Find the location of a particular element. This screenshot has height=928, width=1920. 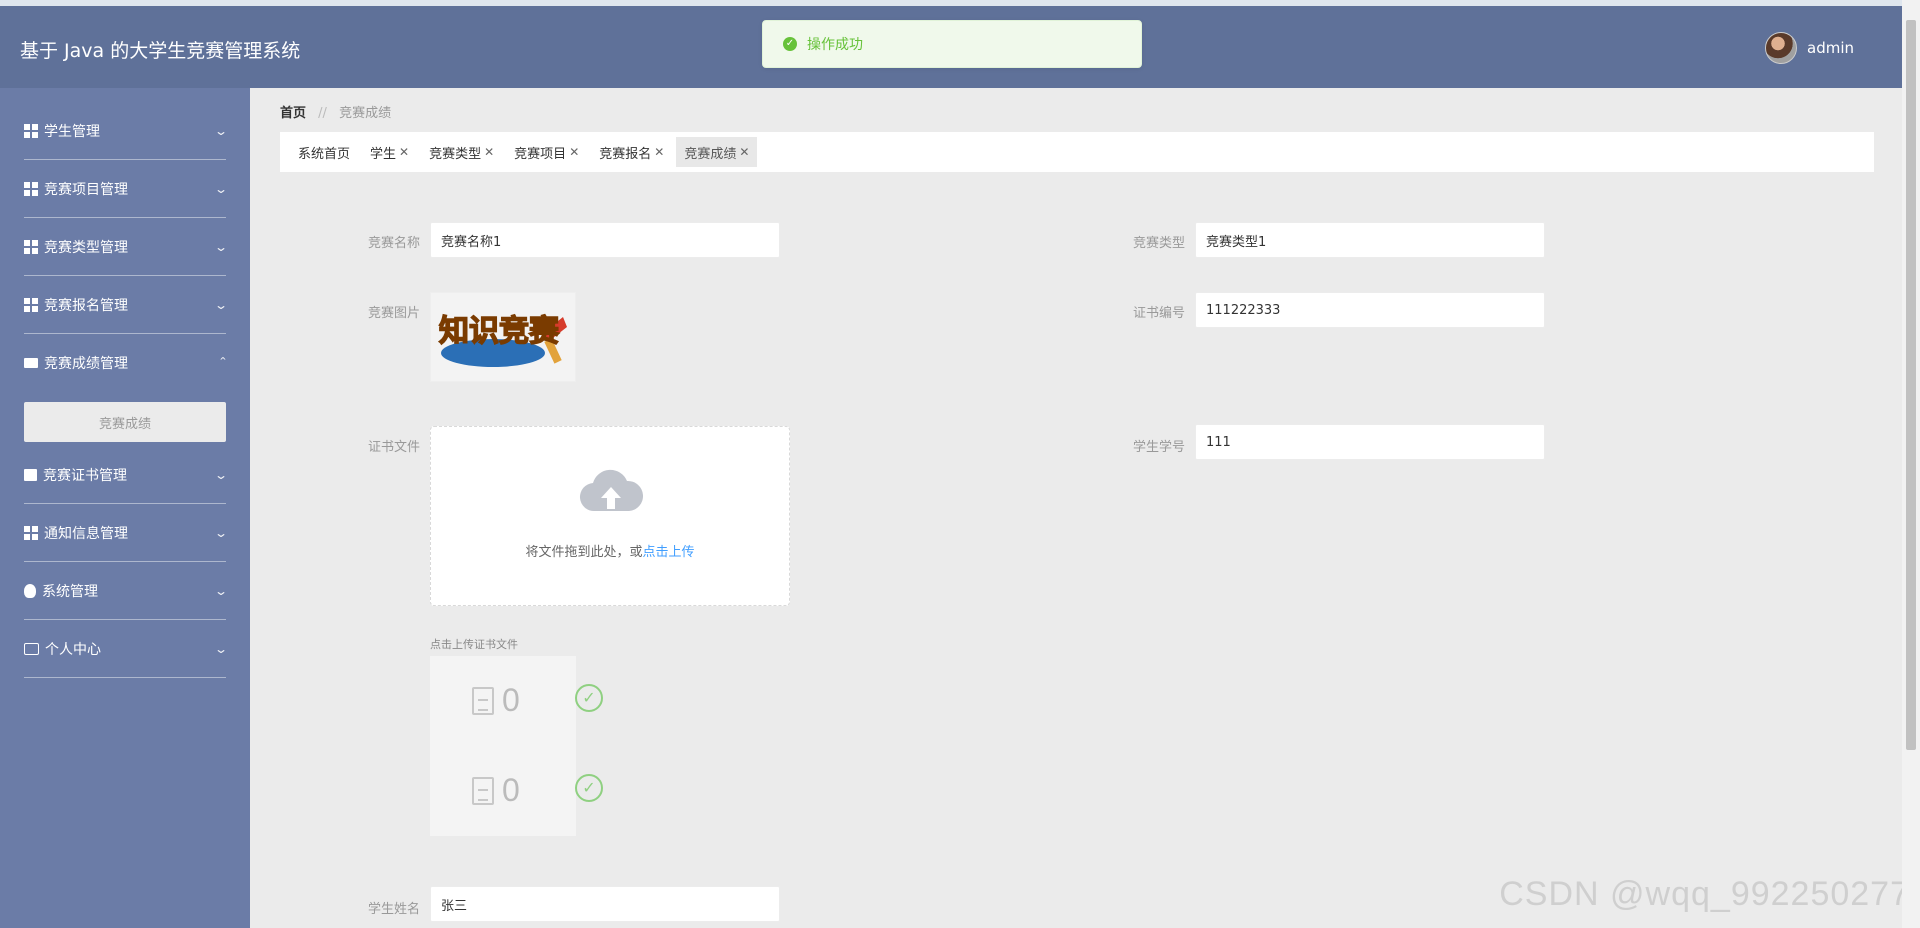

tab-label: 竞赛报名 is located at coordinates (625, 154).